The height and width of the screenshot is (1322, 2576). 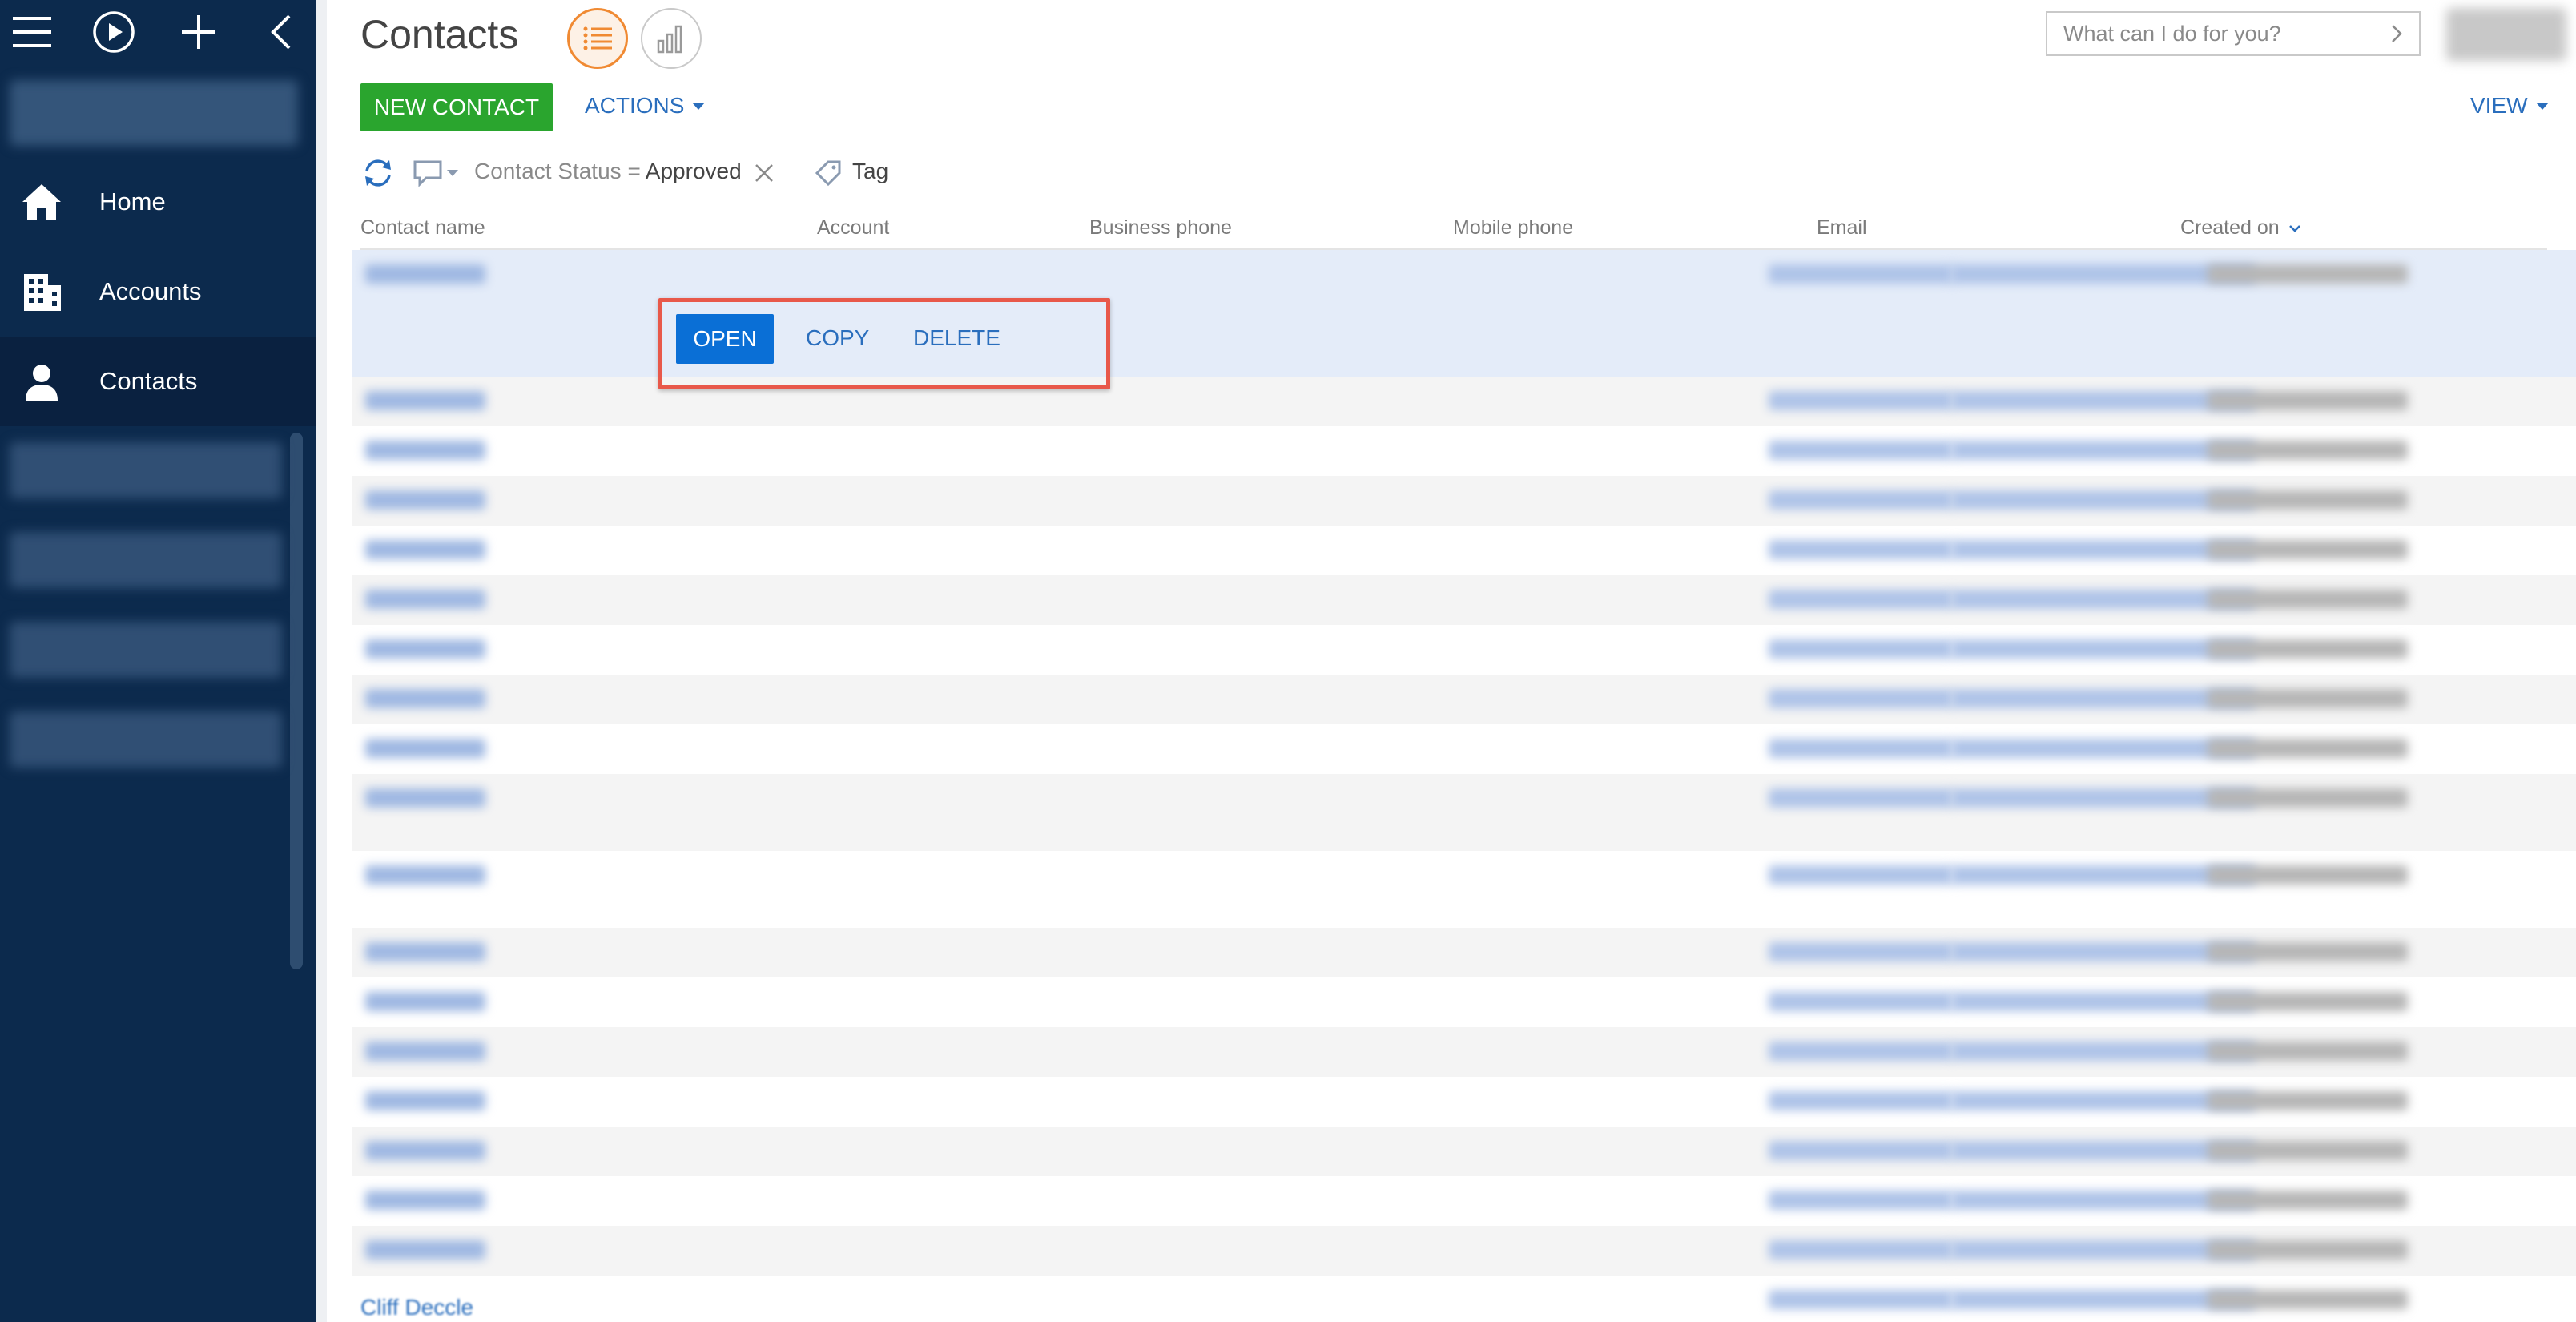 I want to click on column-header-account: Account, so click(x=853, y=228).